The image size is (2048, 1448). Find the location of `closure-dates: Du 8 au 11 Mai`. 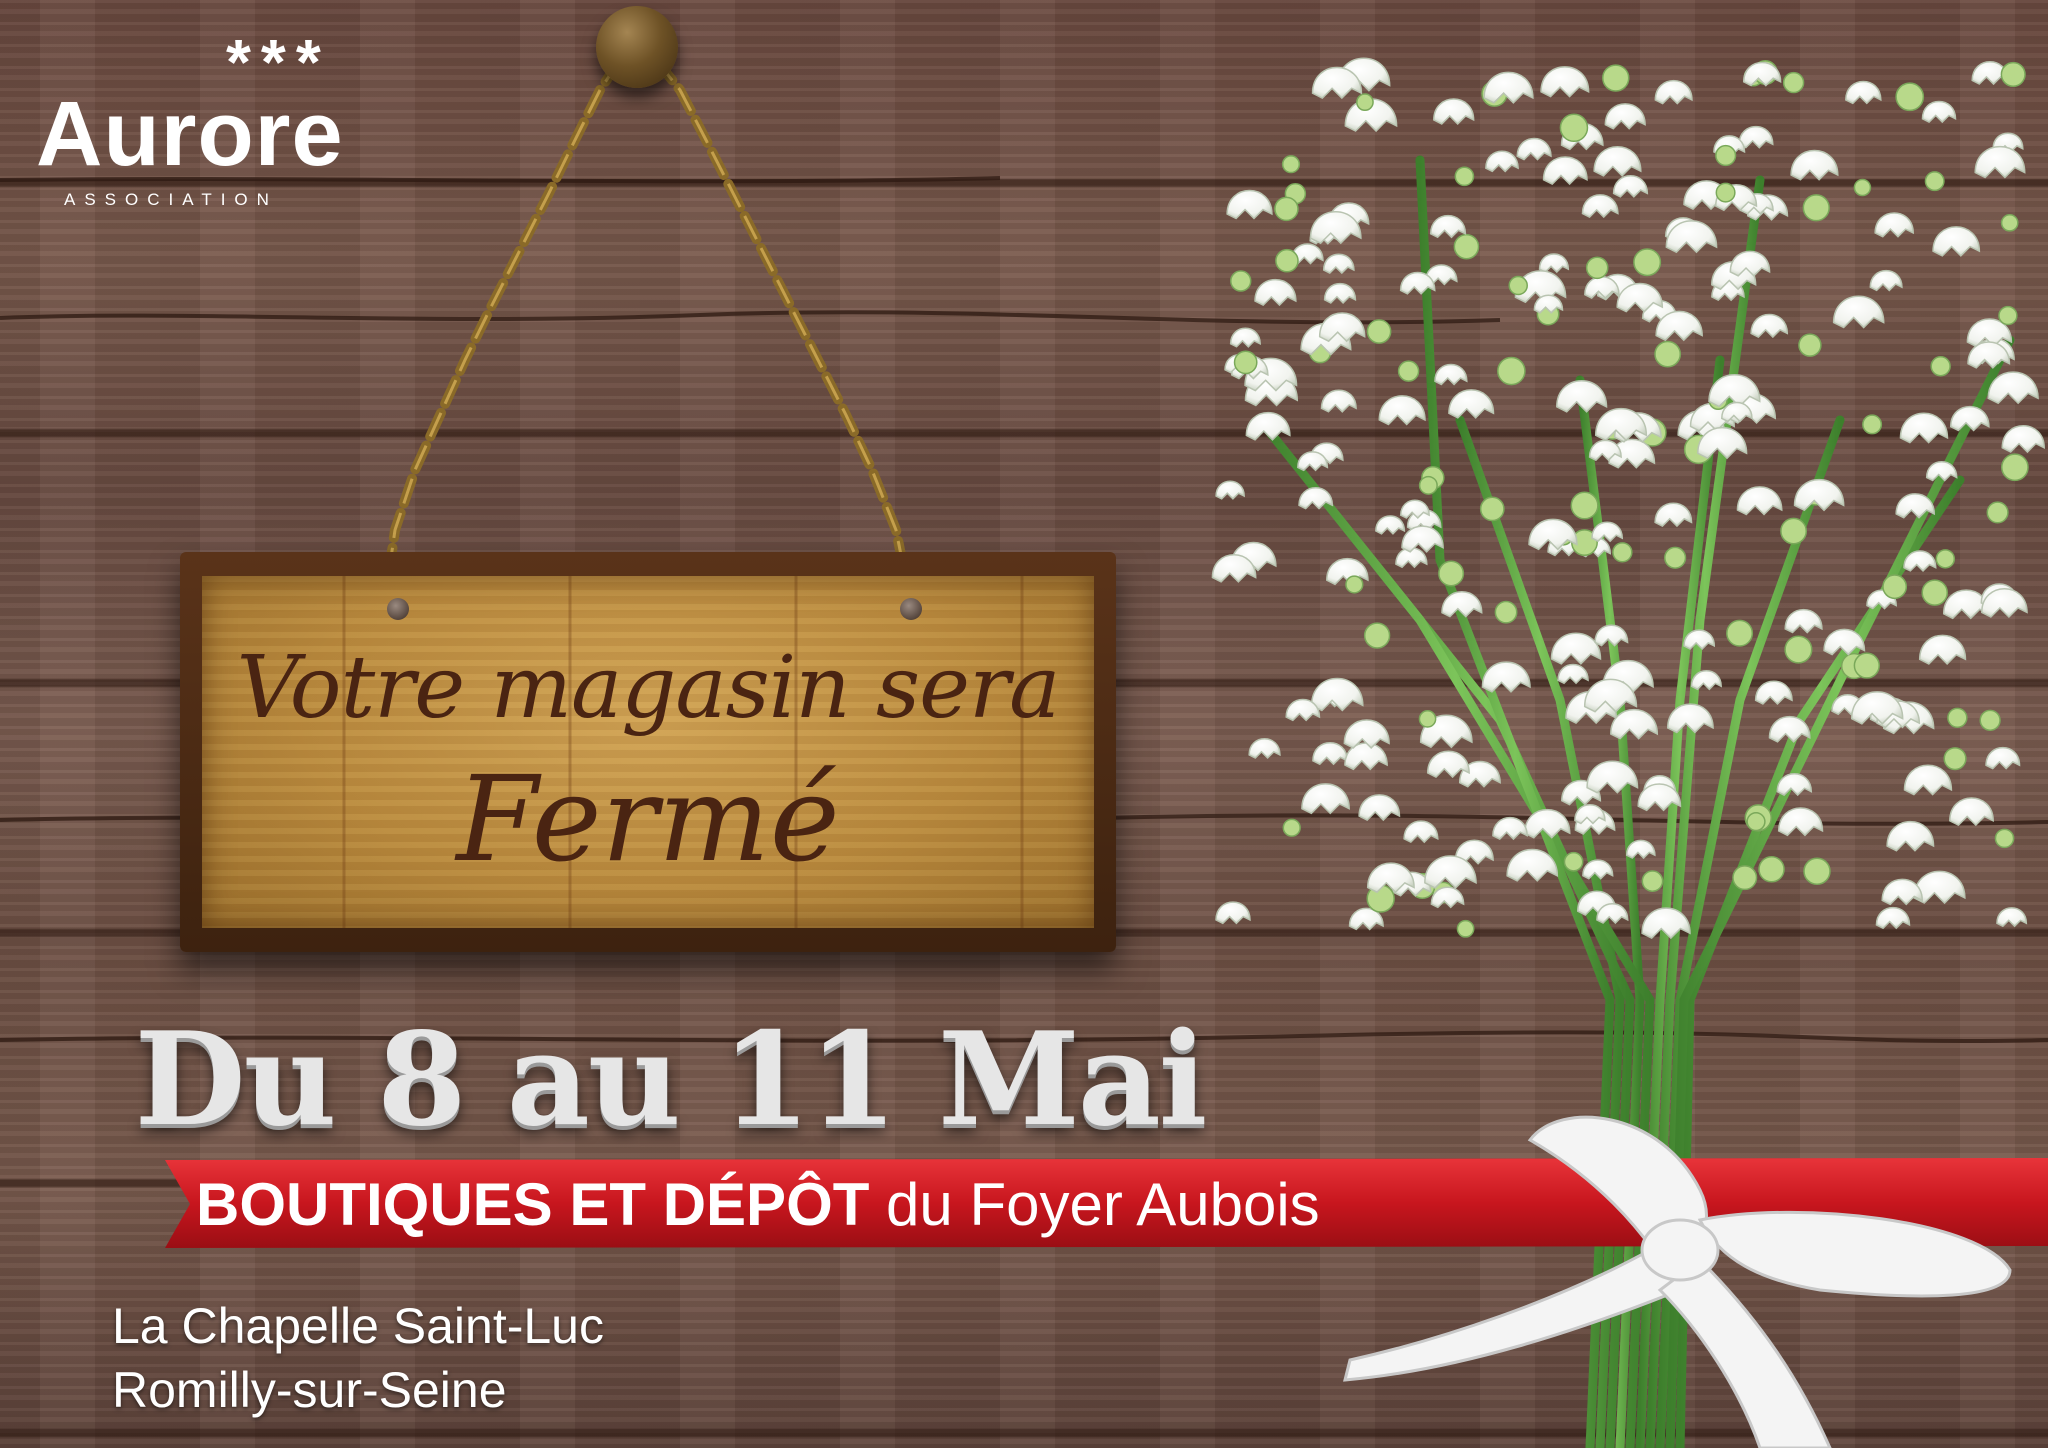

closure-dates: Du 8 au 11 Mai is located at coordinates (671, 1080).